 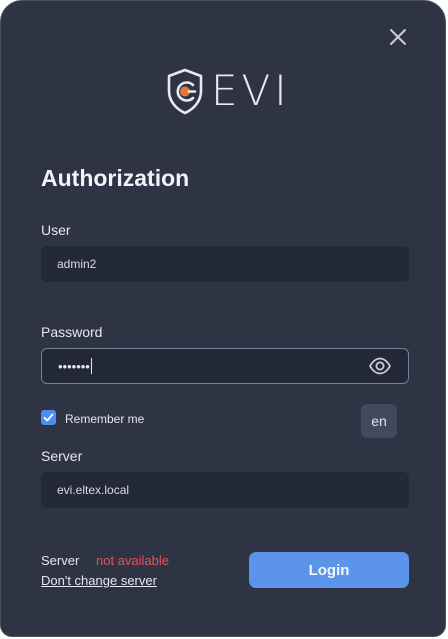 I want to click on remember-me-label: Remember me, so click(x=104, y=419).